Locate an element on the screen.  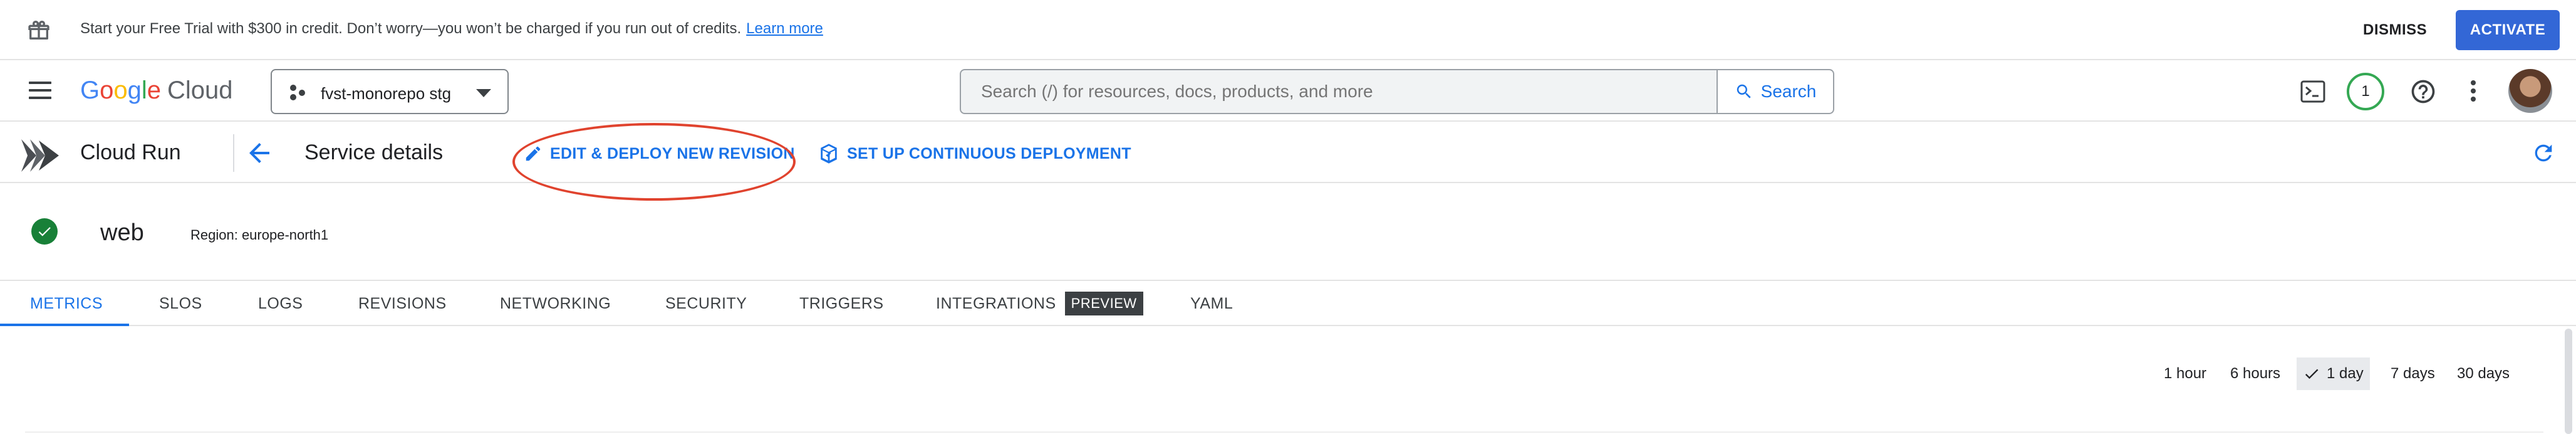
menu-icon is located at coordinates (40, 92).